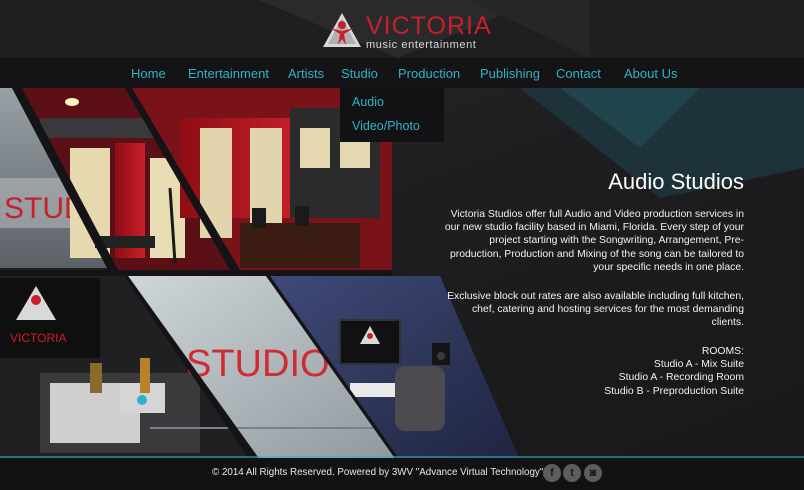 The image size is (804, 490). What do you see at coordinates (342, 30) in the screenshot?
I see `logo-figure-icon` at bounding box center [342, 30].